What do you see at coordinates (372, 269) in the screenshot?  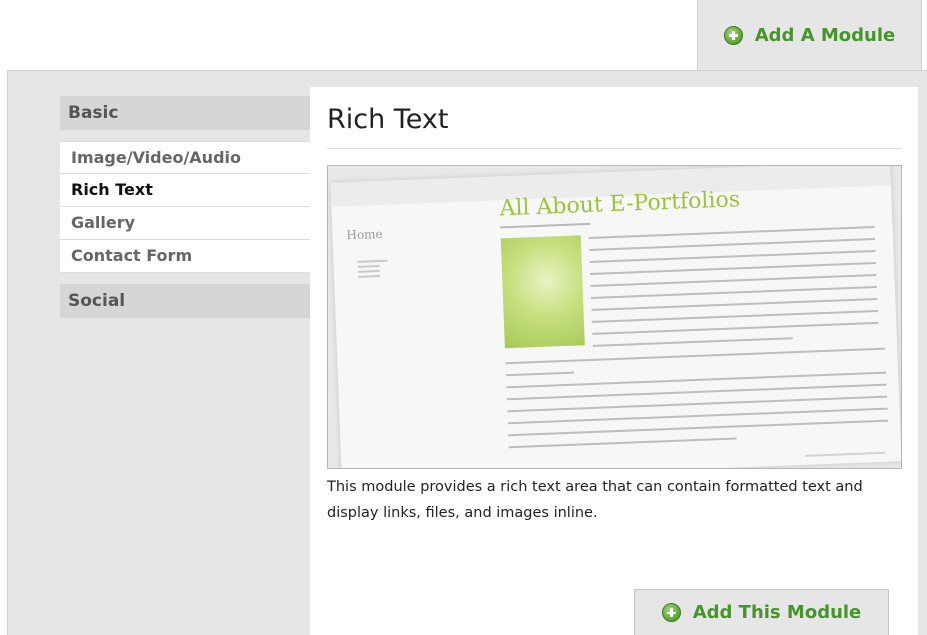 I see `preview-side-nav` at bounding box center [372, 269].